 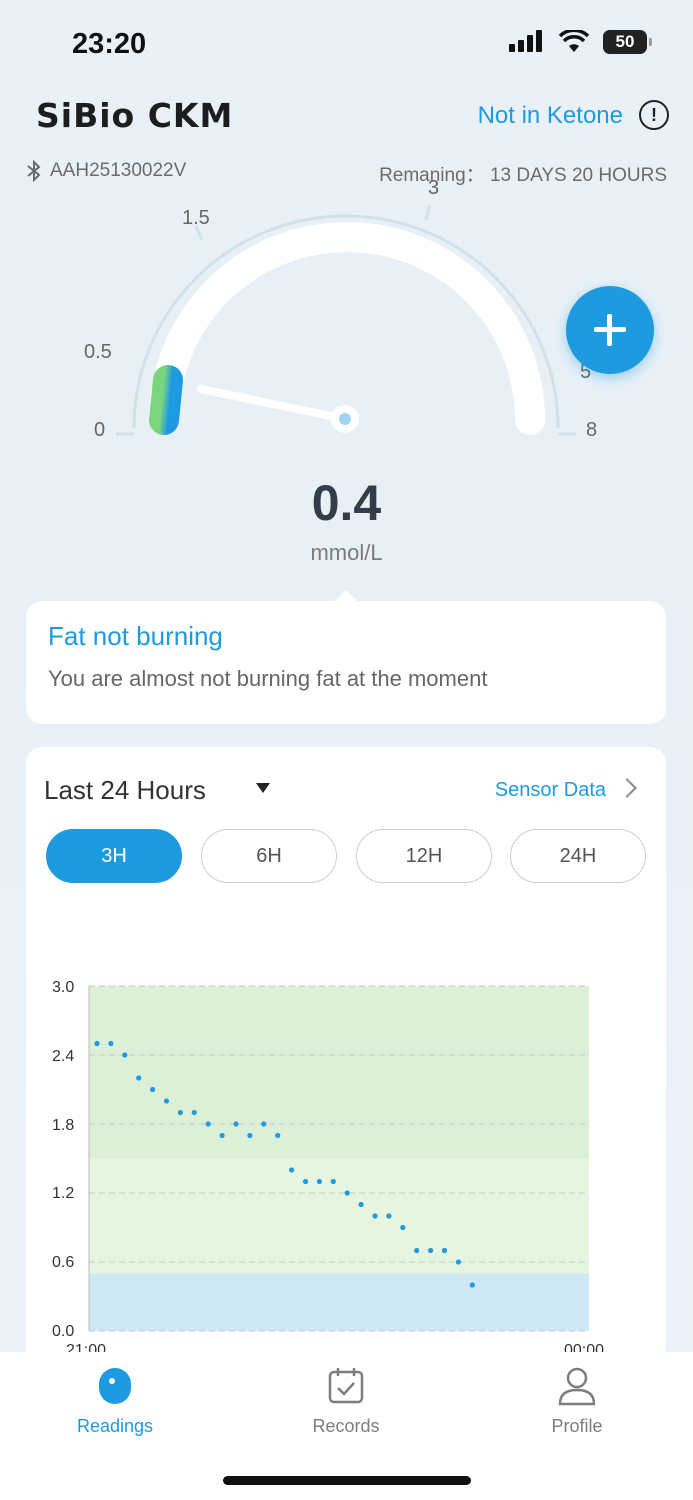 I want to click on caret-down-icon, so click(x=263, y=788).